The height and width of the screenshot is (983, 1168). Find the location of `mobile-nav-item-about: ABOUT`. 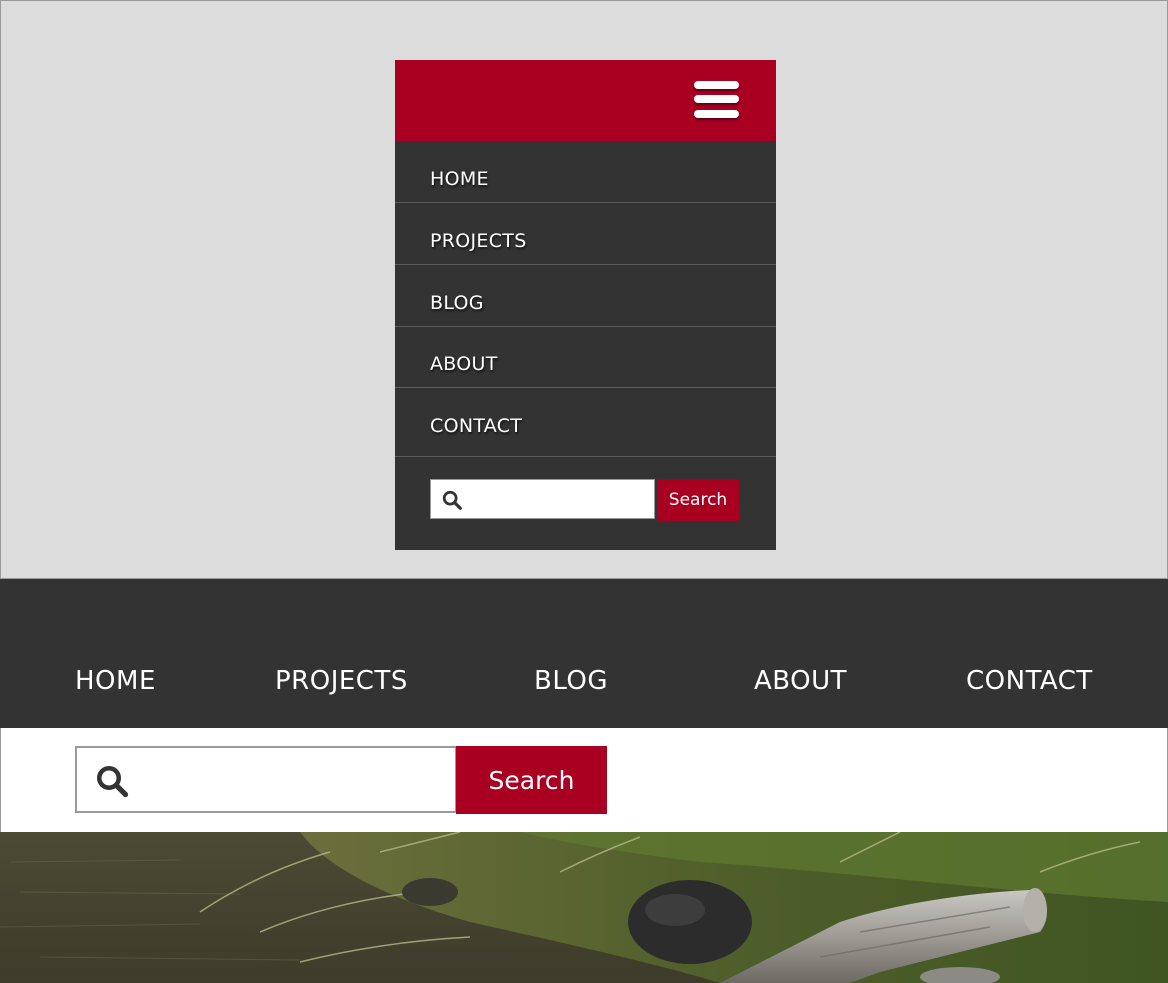

mobile-nav-item-about: ABOUT is located at coordinates (585, 357).